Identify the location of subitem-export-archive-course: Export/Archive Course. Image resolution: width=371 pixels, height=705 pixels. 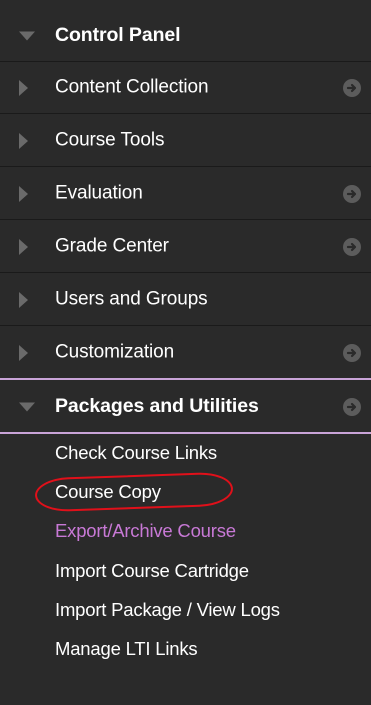
(145, 531).